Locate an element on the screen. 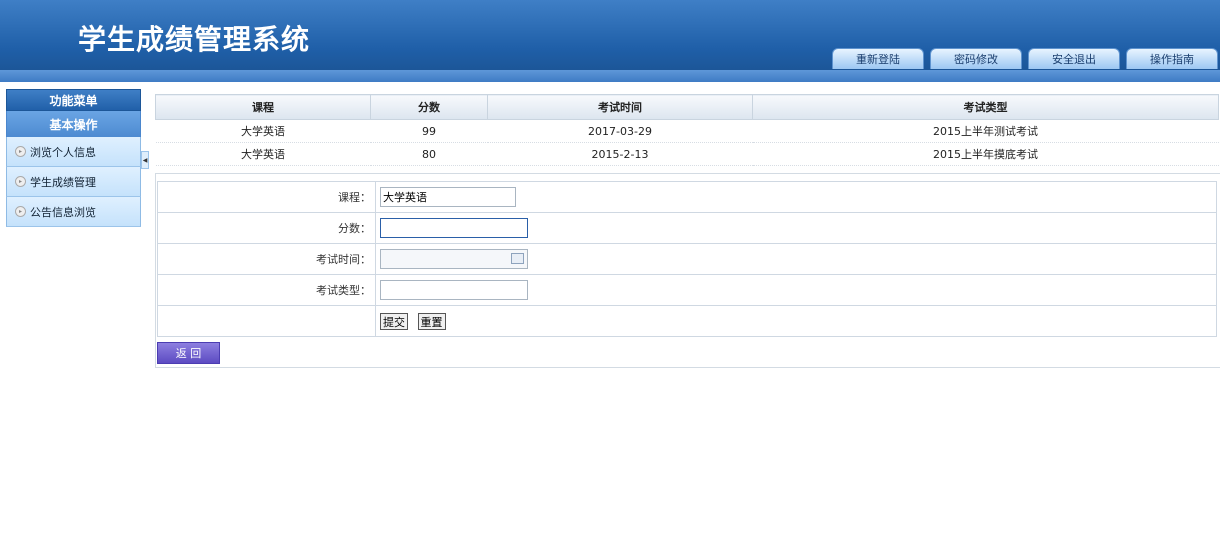 The width and height of the screenshot is (1220, 538). tab-relogin: 重新登陆 is located at coordinates (878, 58).